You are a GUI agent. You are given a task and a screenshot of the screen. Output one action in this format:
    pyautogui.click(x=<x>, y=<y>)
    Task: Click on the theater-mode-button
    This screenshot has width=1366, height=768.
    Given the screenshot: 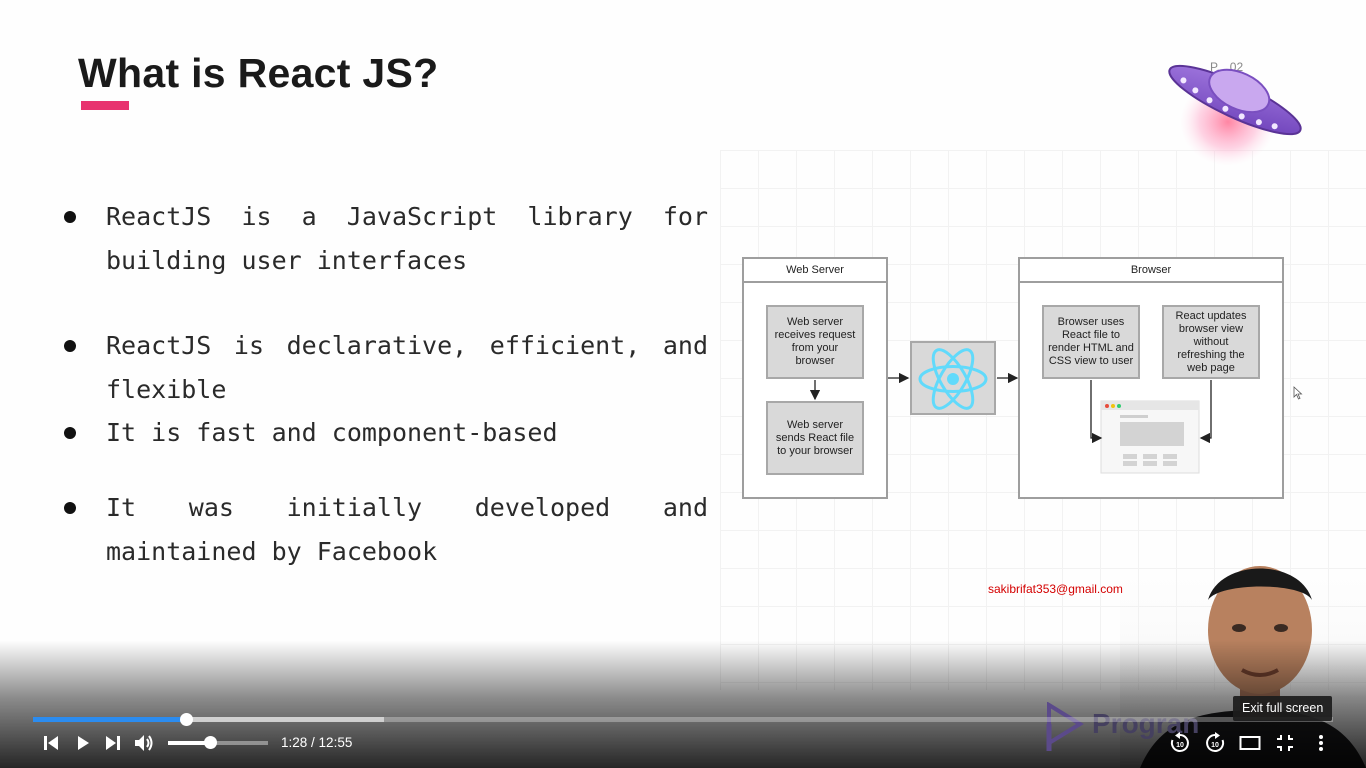 What is the action you would take?
    pyautogui.click(x=1250, y=743)
    